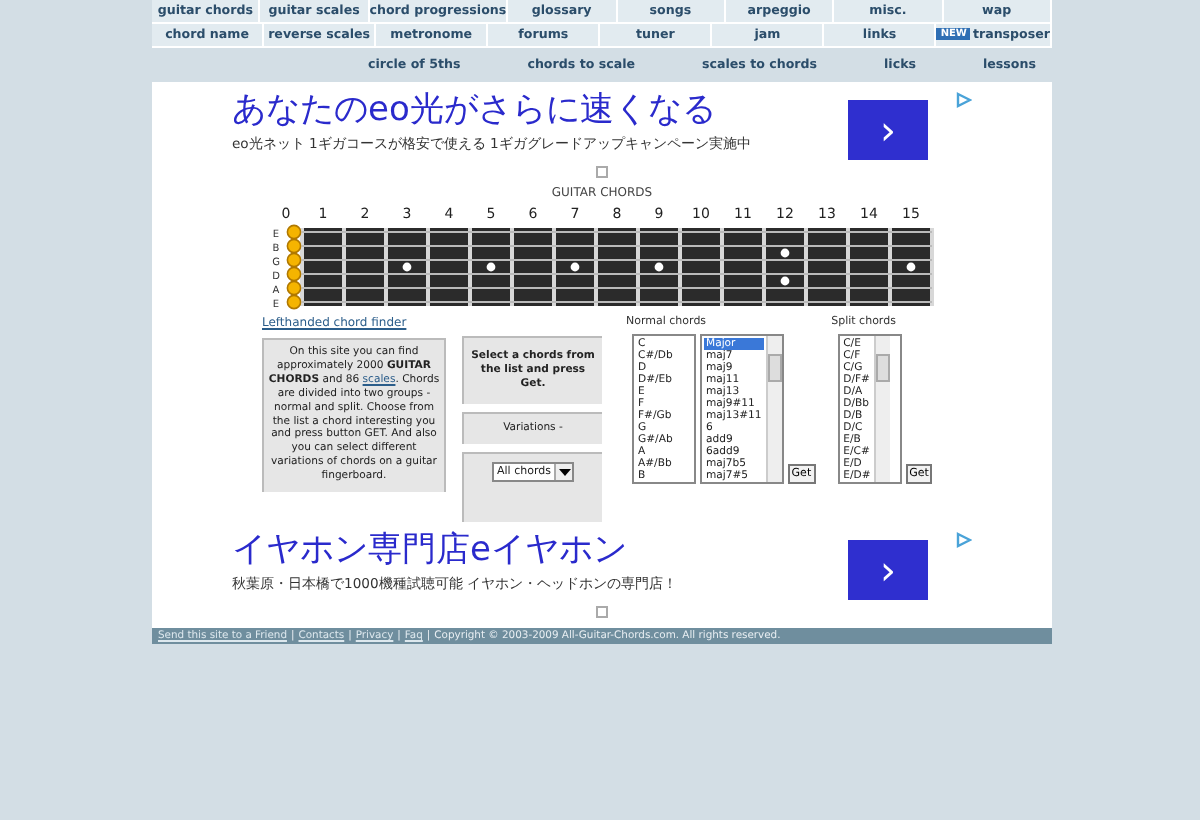 Image resolution: width=1200 pixels, height=820 pixels. Describe the element at coordinates (564, 472) in the screenshot. I see `dropdown-arrow-icon` at that location.